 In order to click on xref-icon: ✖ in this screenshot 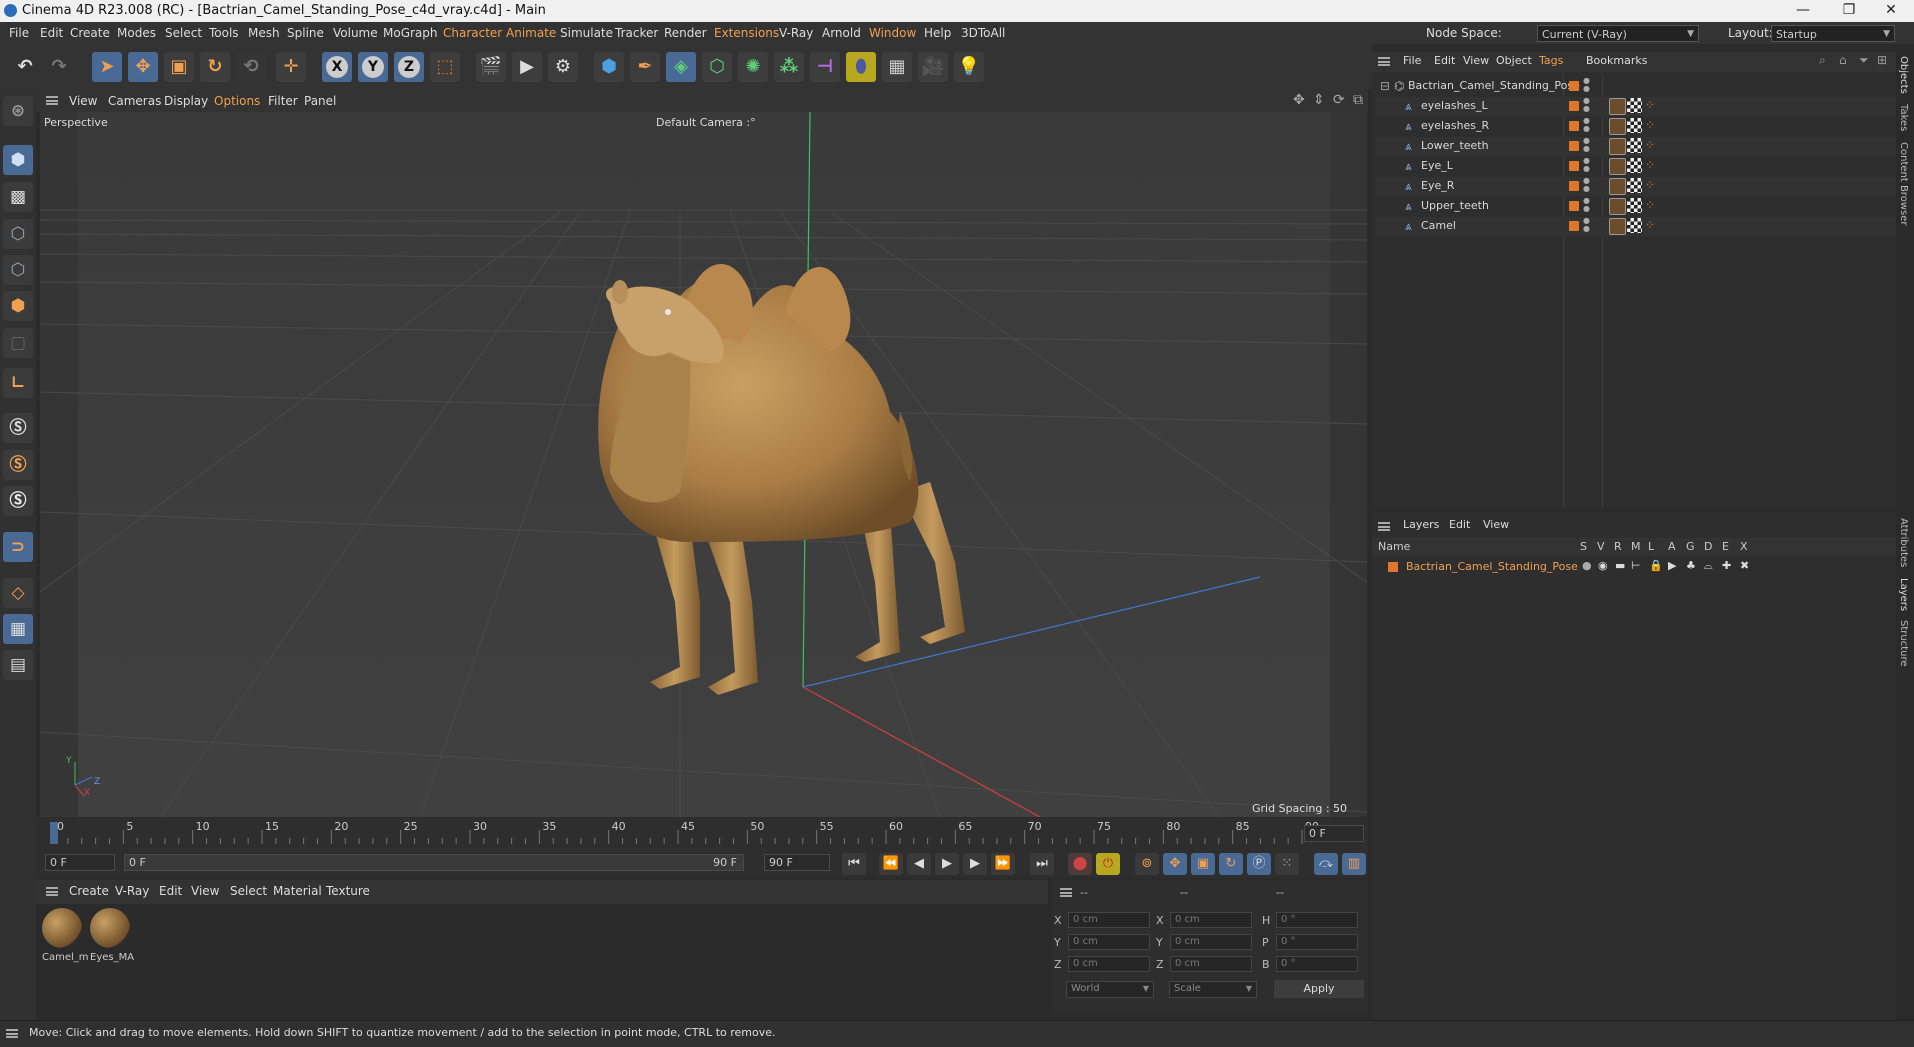, I will do `click(1744, 565)`.